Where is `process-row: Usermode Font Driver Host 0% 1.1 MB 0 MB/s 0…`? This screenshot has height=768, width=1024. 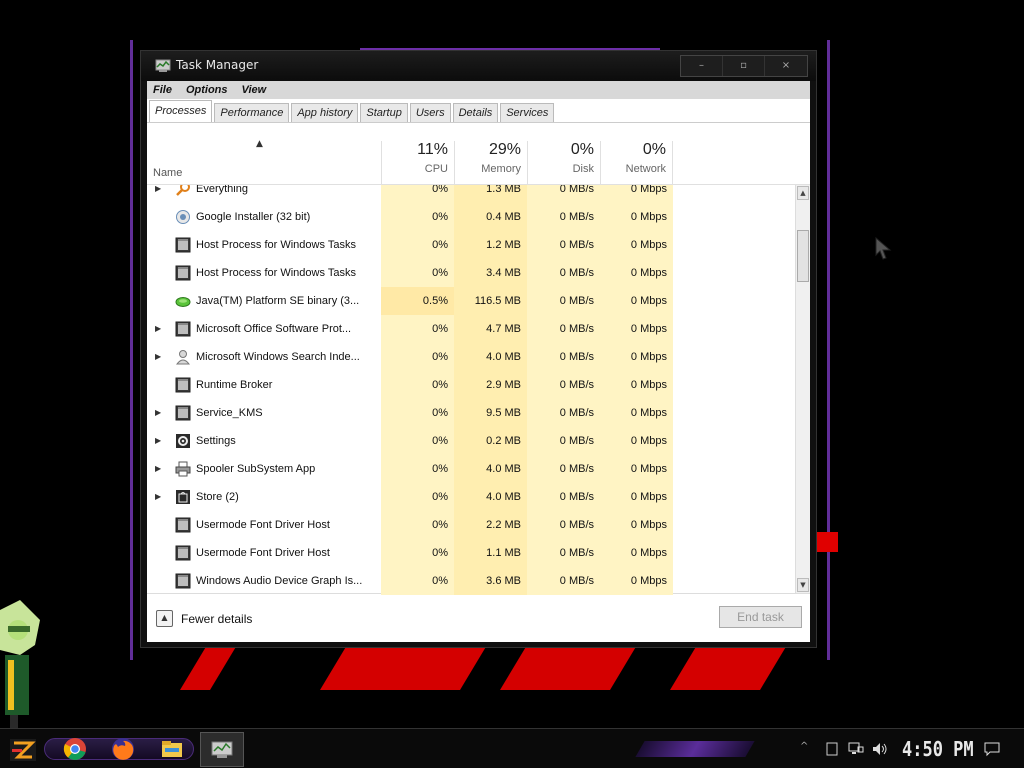
process-row: Usermode Font Driver Host 0% 1.1 MB 0 MB/s 0… is located at coordinates (471, 553).